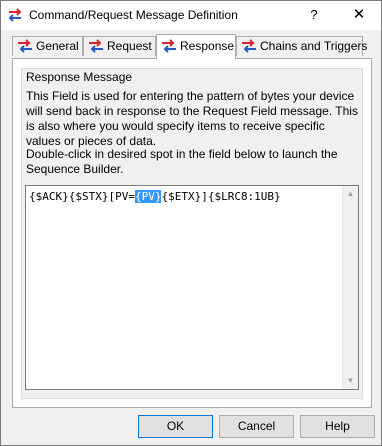 This screenshot has width=382, height=446. I want to click on cancel-button: Cancel, so click(256, 426).